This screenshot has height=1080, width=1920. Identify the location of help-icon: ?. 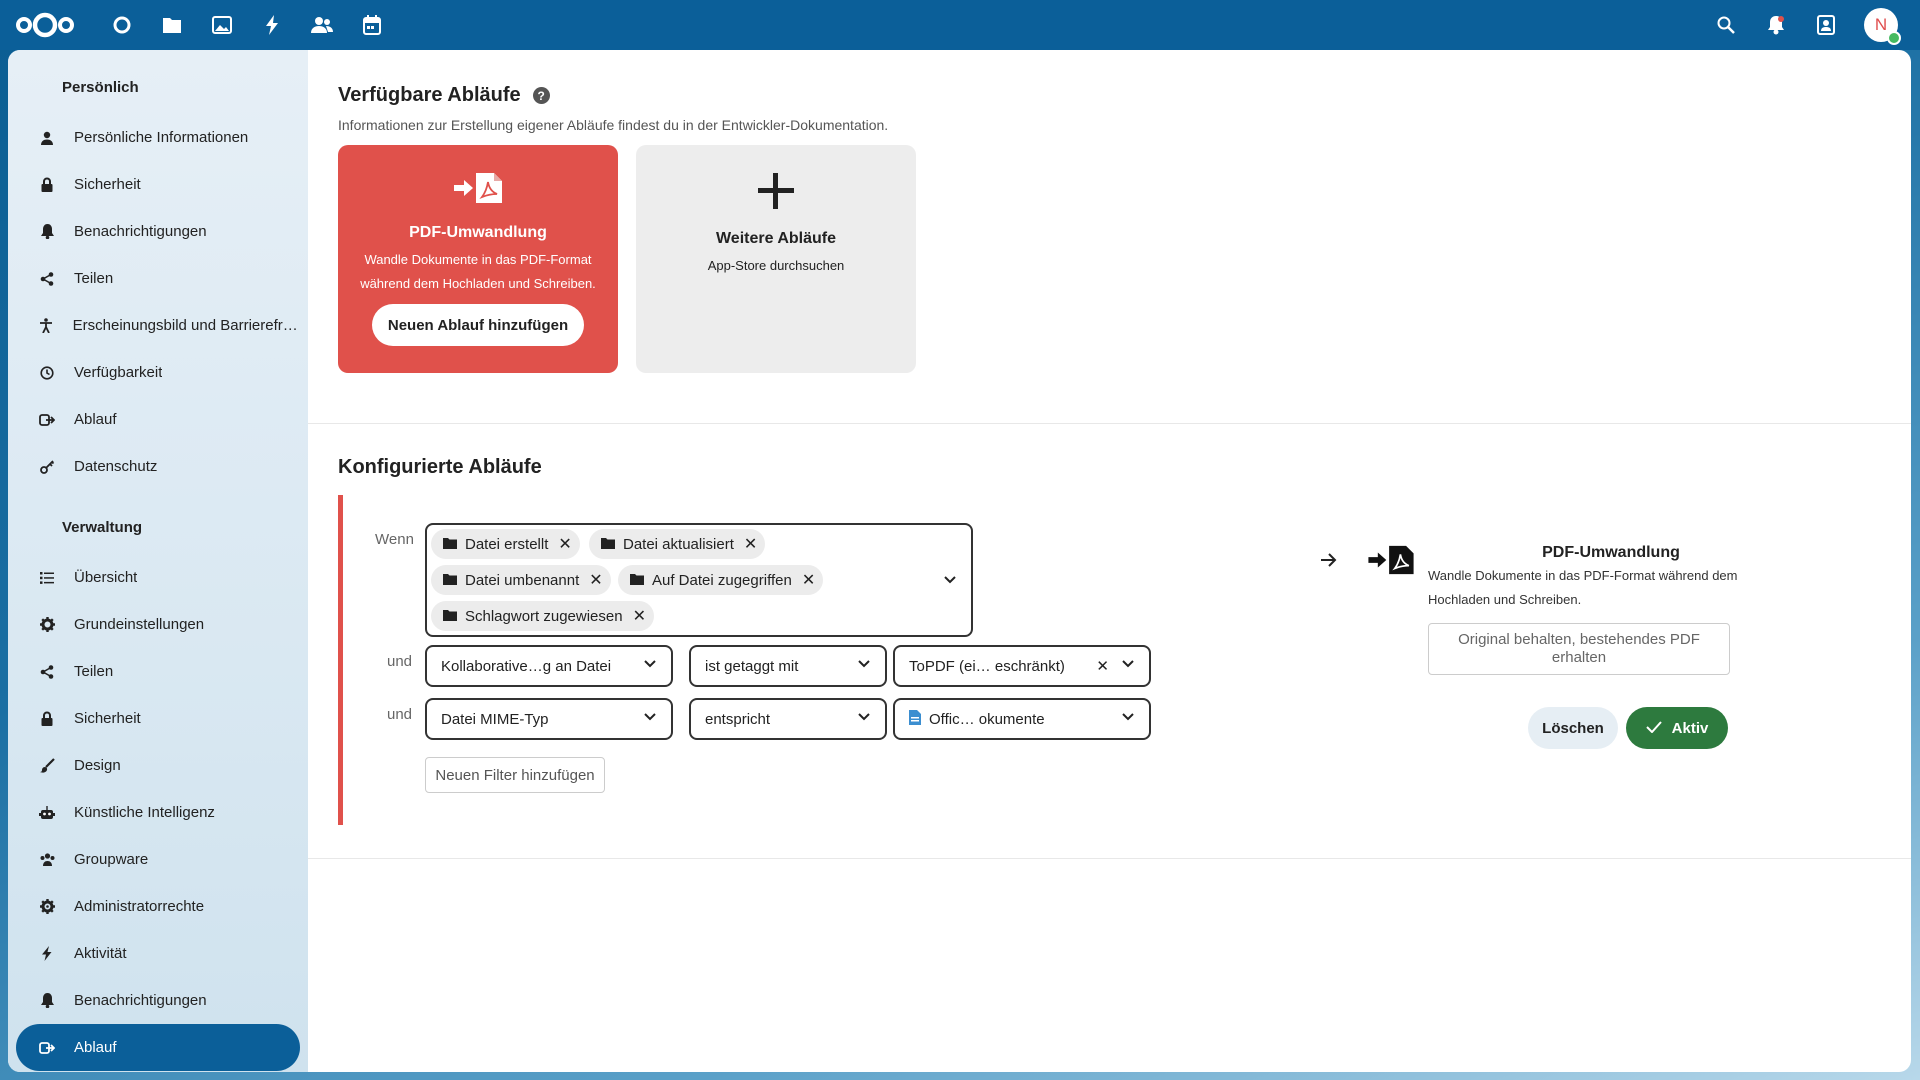
(541, 95).